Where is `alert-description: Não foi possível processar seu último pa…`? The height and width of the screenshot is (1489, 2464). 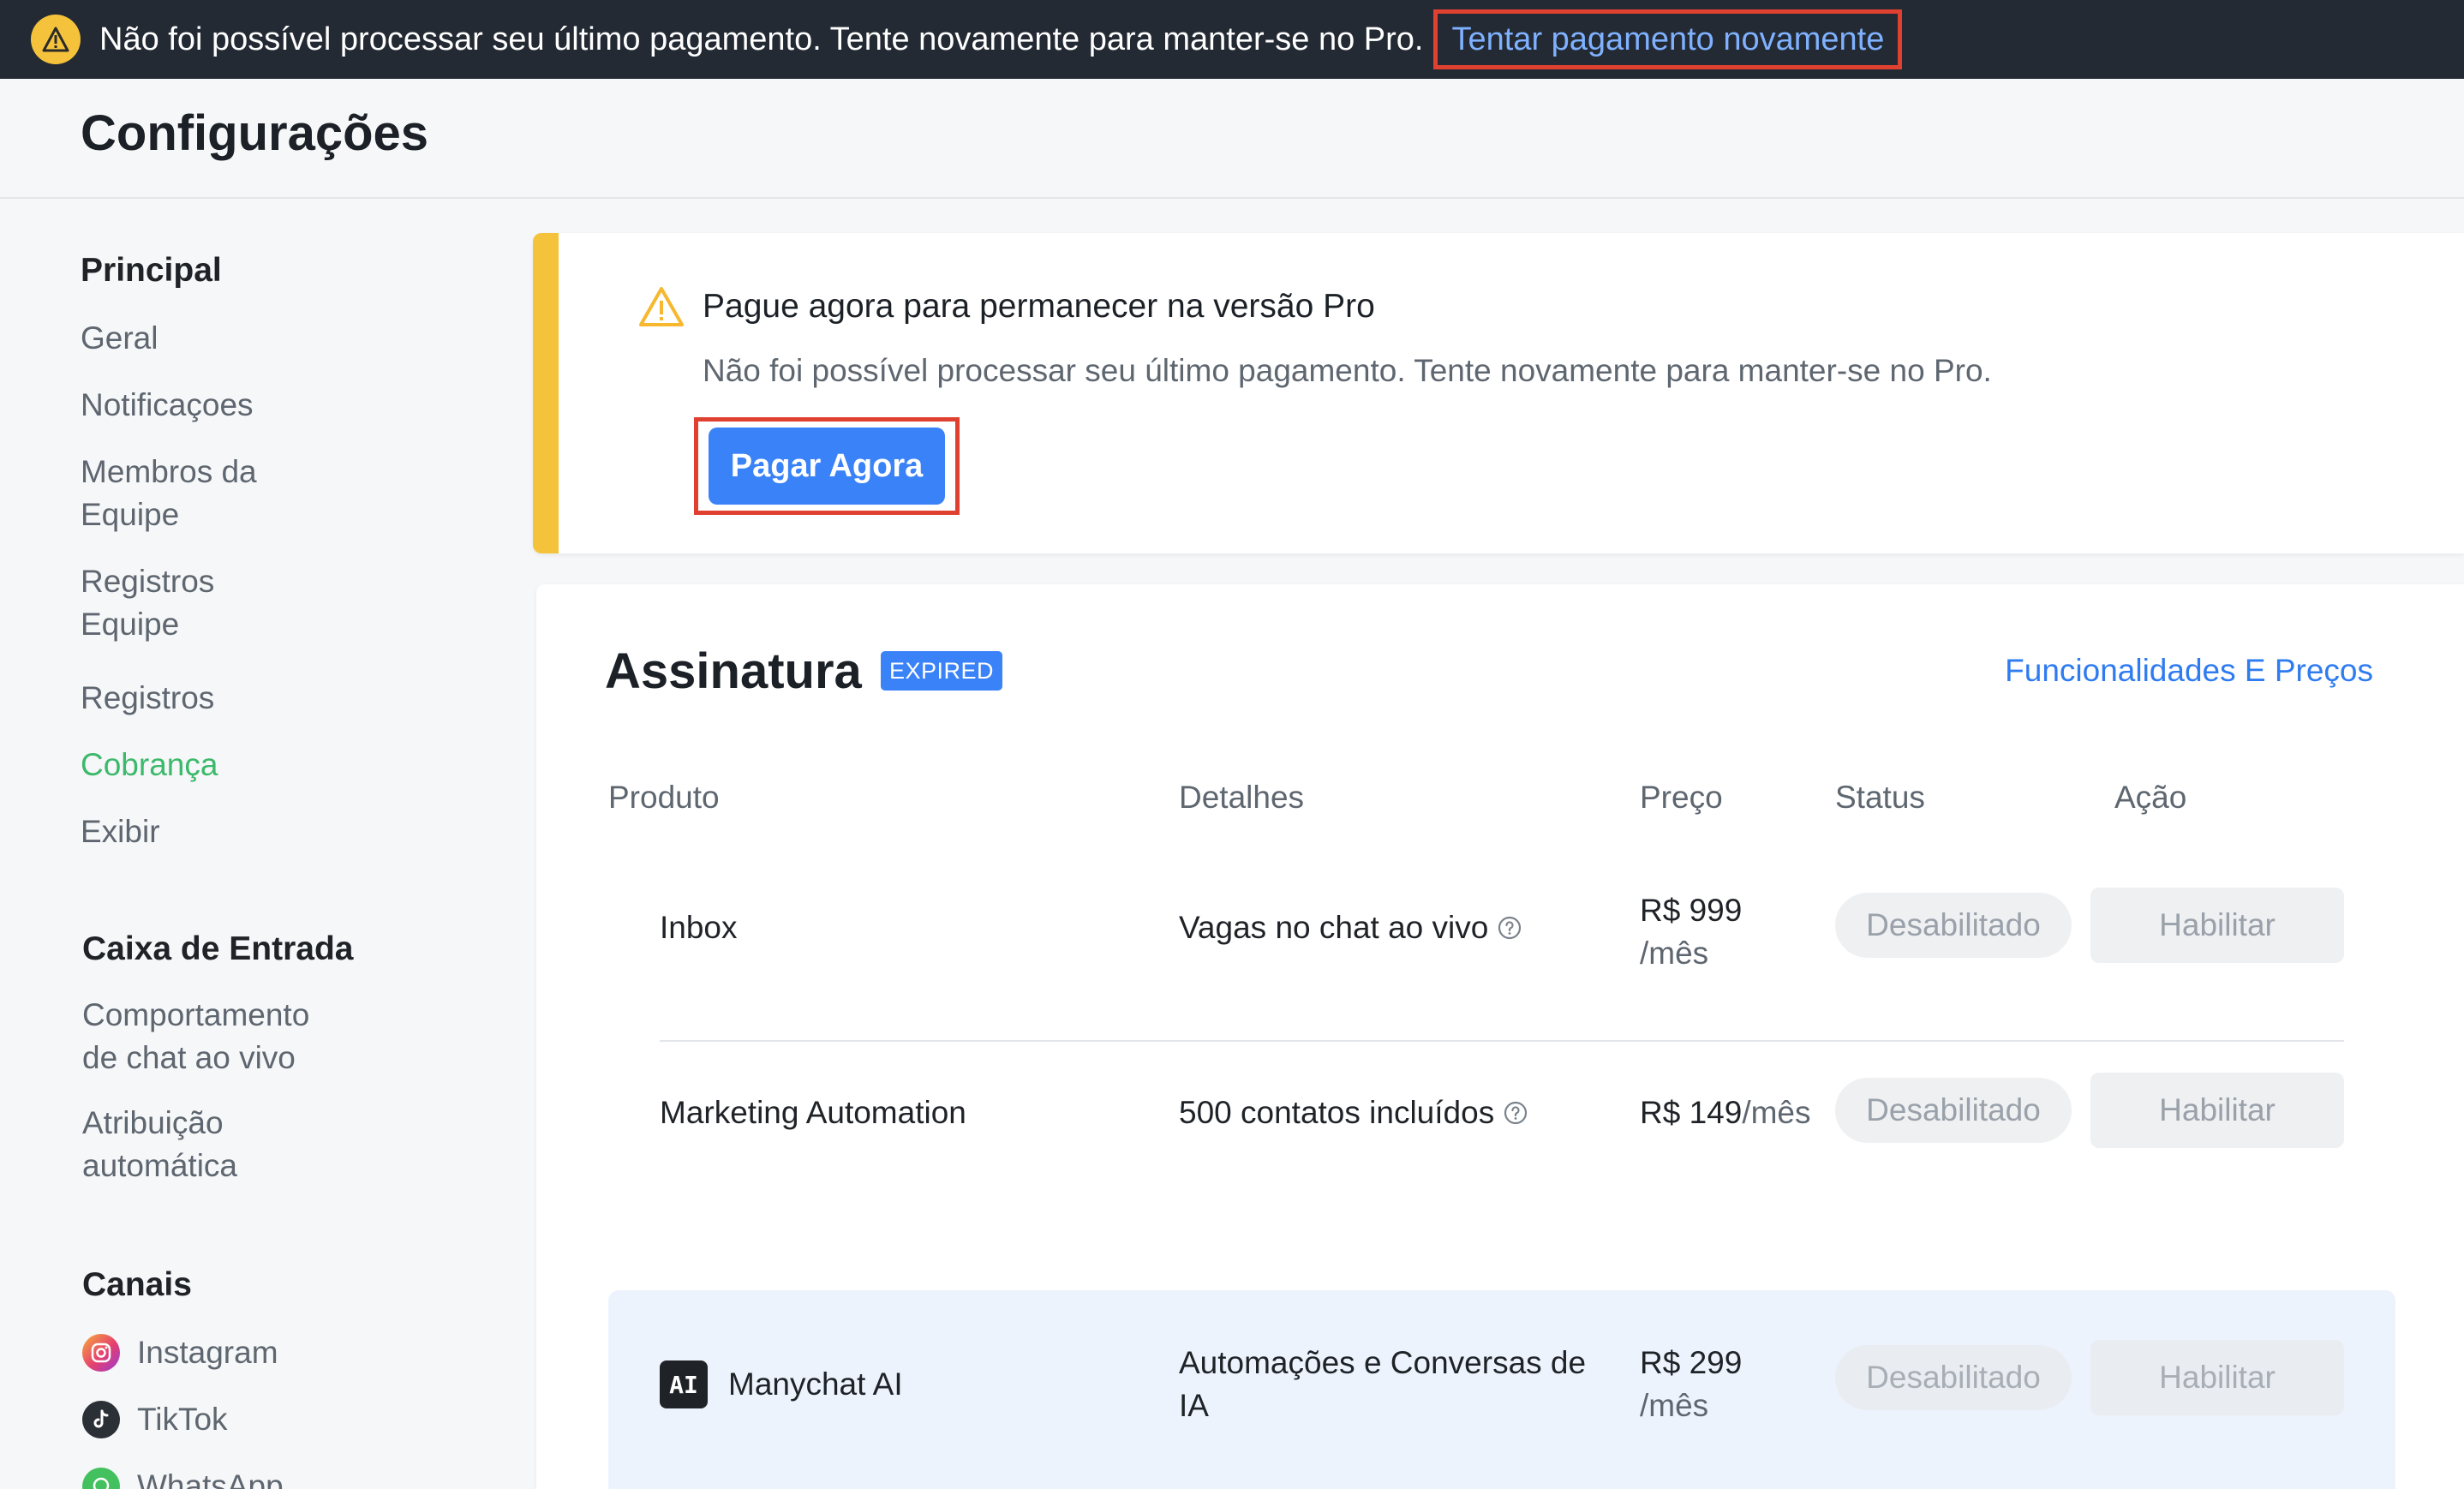
alert-description: Não foi possível processar seu último pa… is located at coordinates (1347, 370).